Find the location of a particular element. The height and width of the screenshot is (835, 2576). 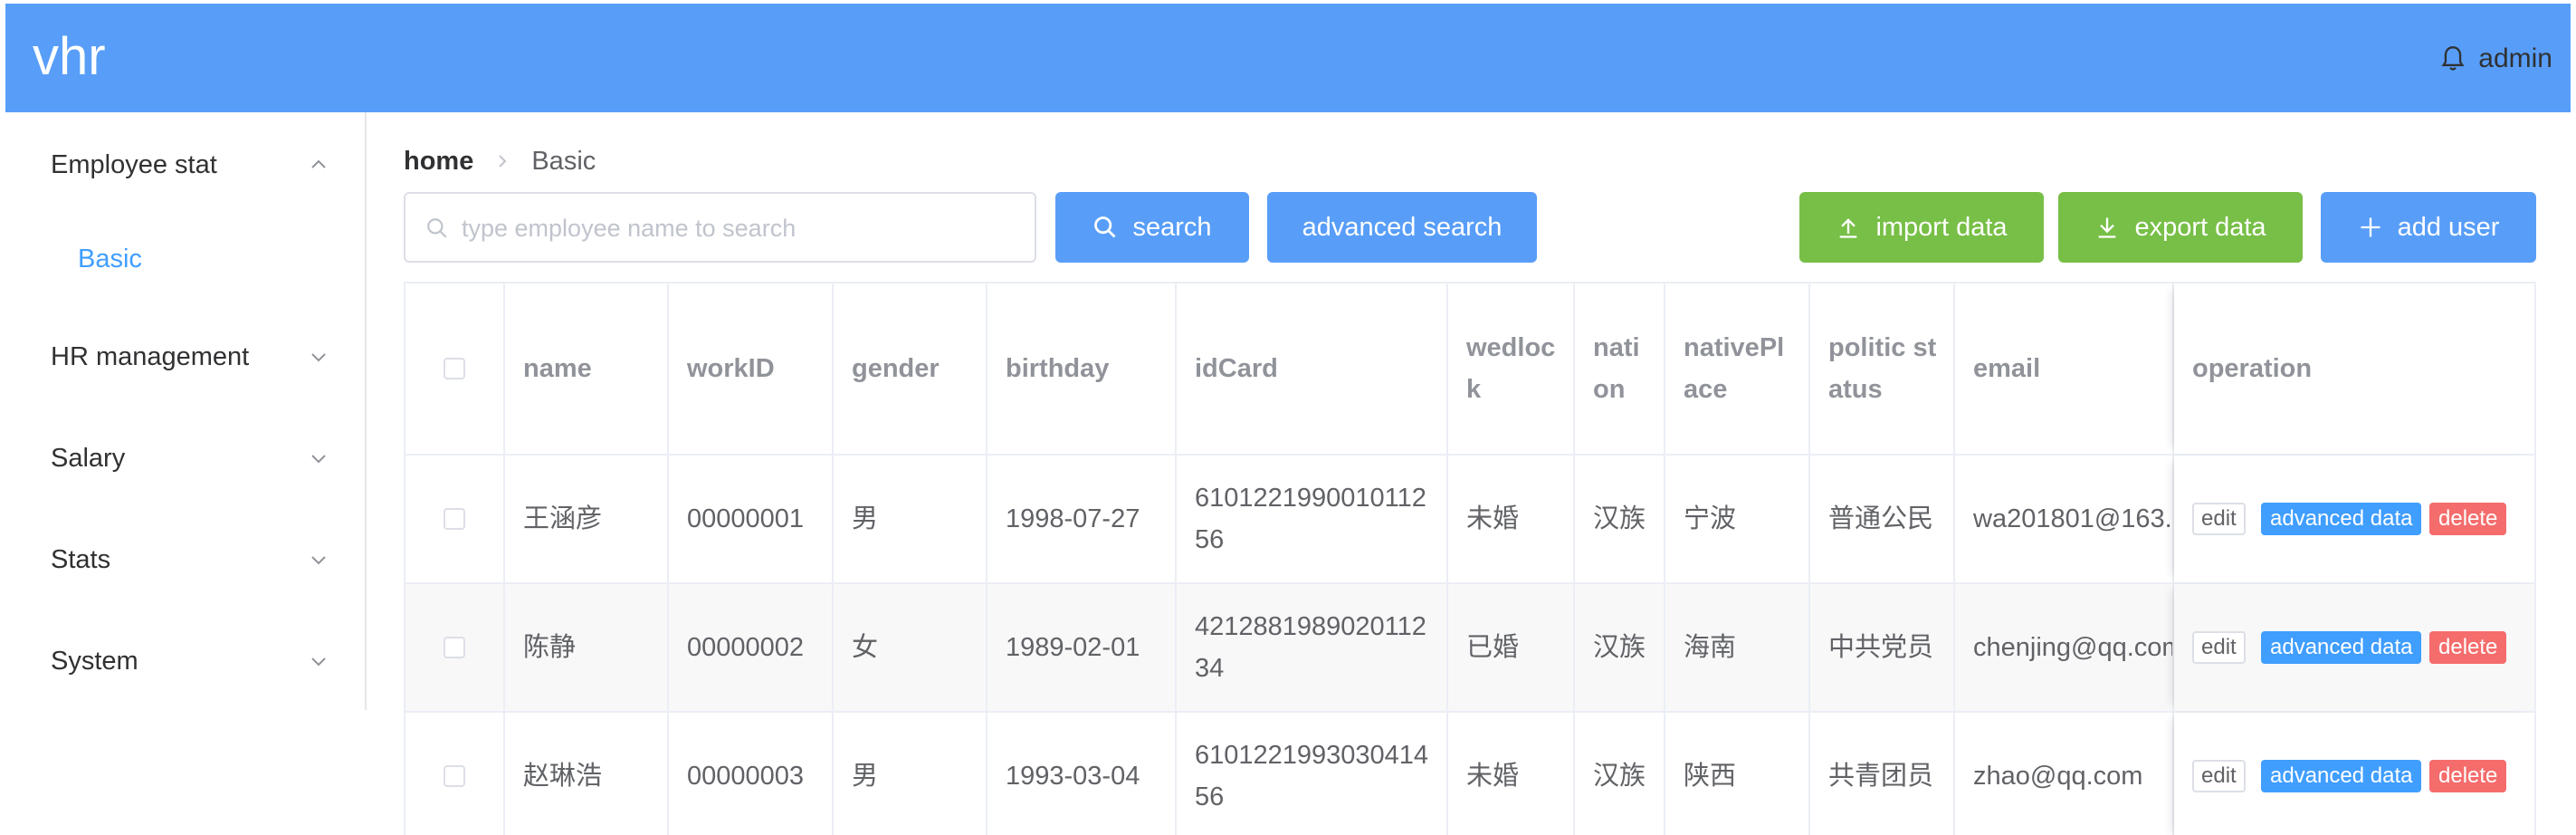

cell-idcard: 610122199001011256 is located at coordinates (1310, 519).